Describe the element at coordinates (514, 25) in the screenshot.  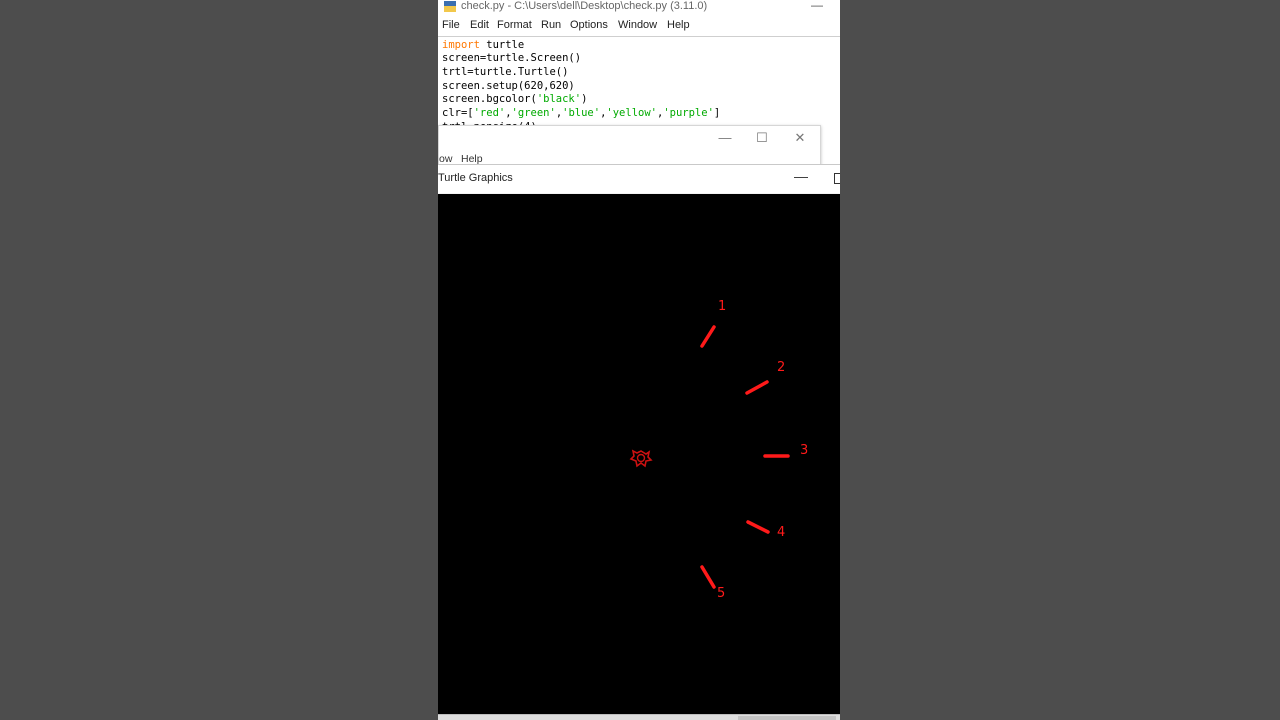
I see `menu-format: Format` at that location.